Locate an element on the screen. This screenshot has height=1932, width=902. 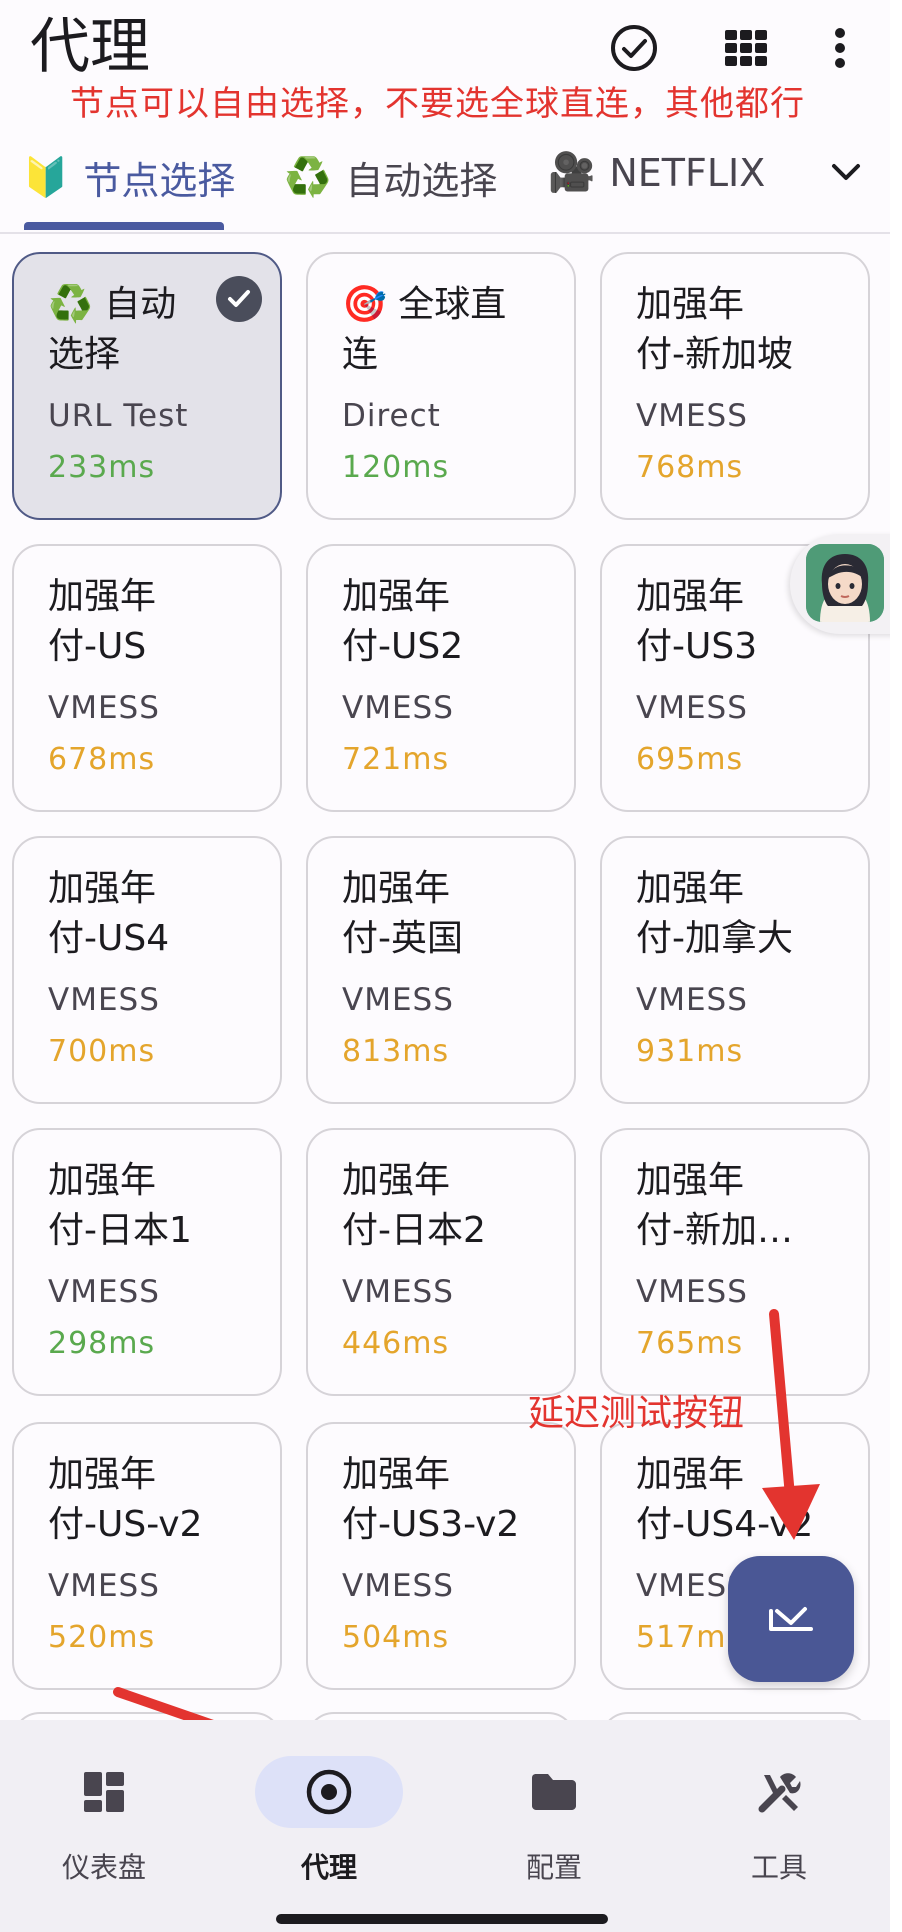
tab-netflix: 🎥 NETFLIX is located at coordinates (656, 172).